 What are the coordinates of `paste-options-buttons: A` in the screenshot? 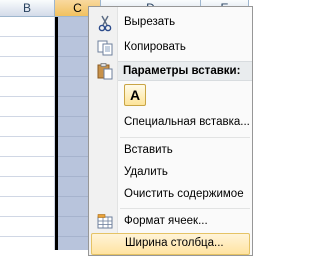 It's located at (171, 96).